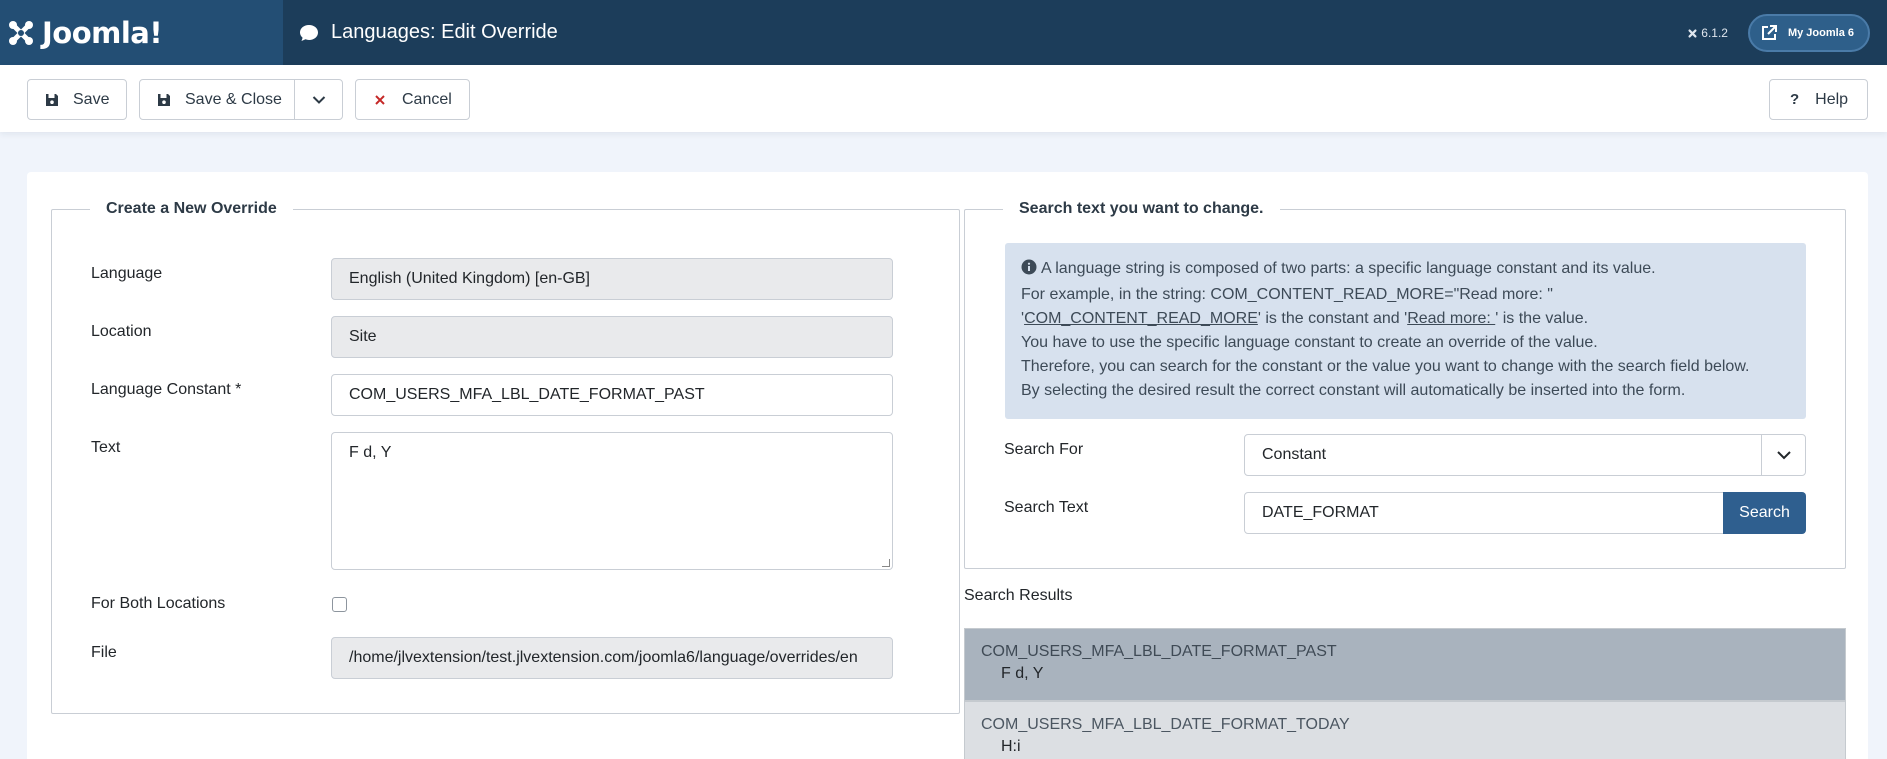 The height and width of the screenshot is (759, 1887). I want to click on search-results-label: Search Results, so click(1018, 595).